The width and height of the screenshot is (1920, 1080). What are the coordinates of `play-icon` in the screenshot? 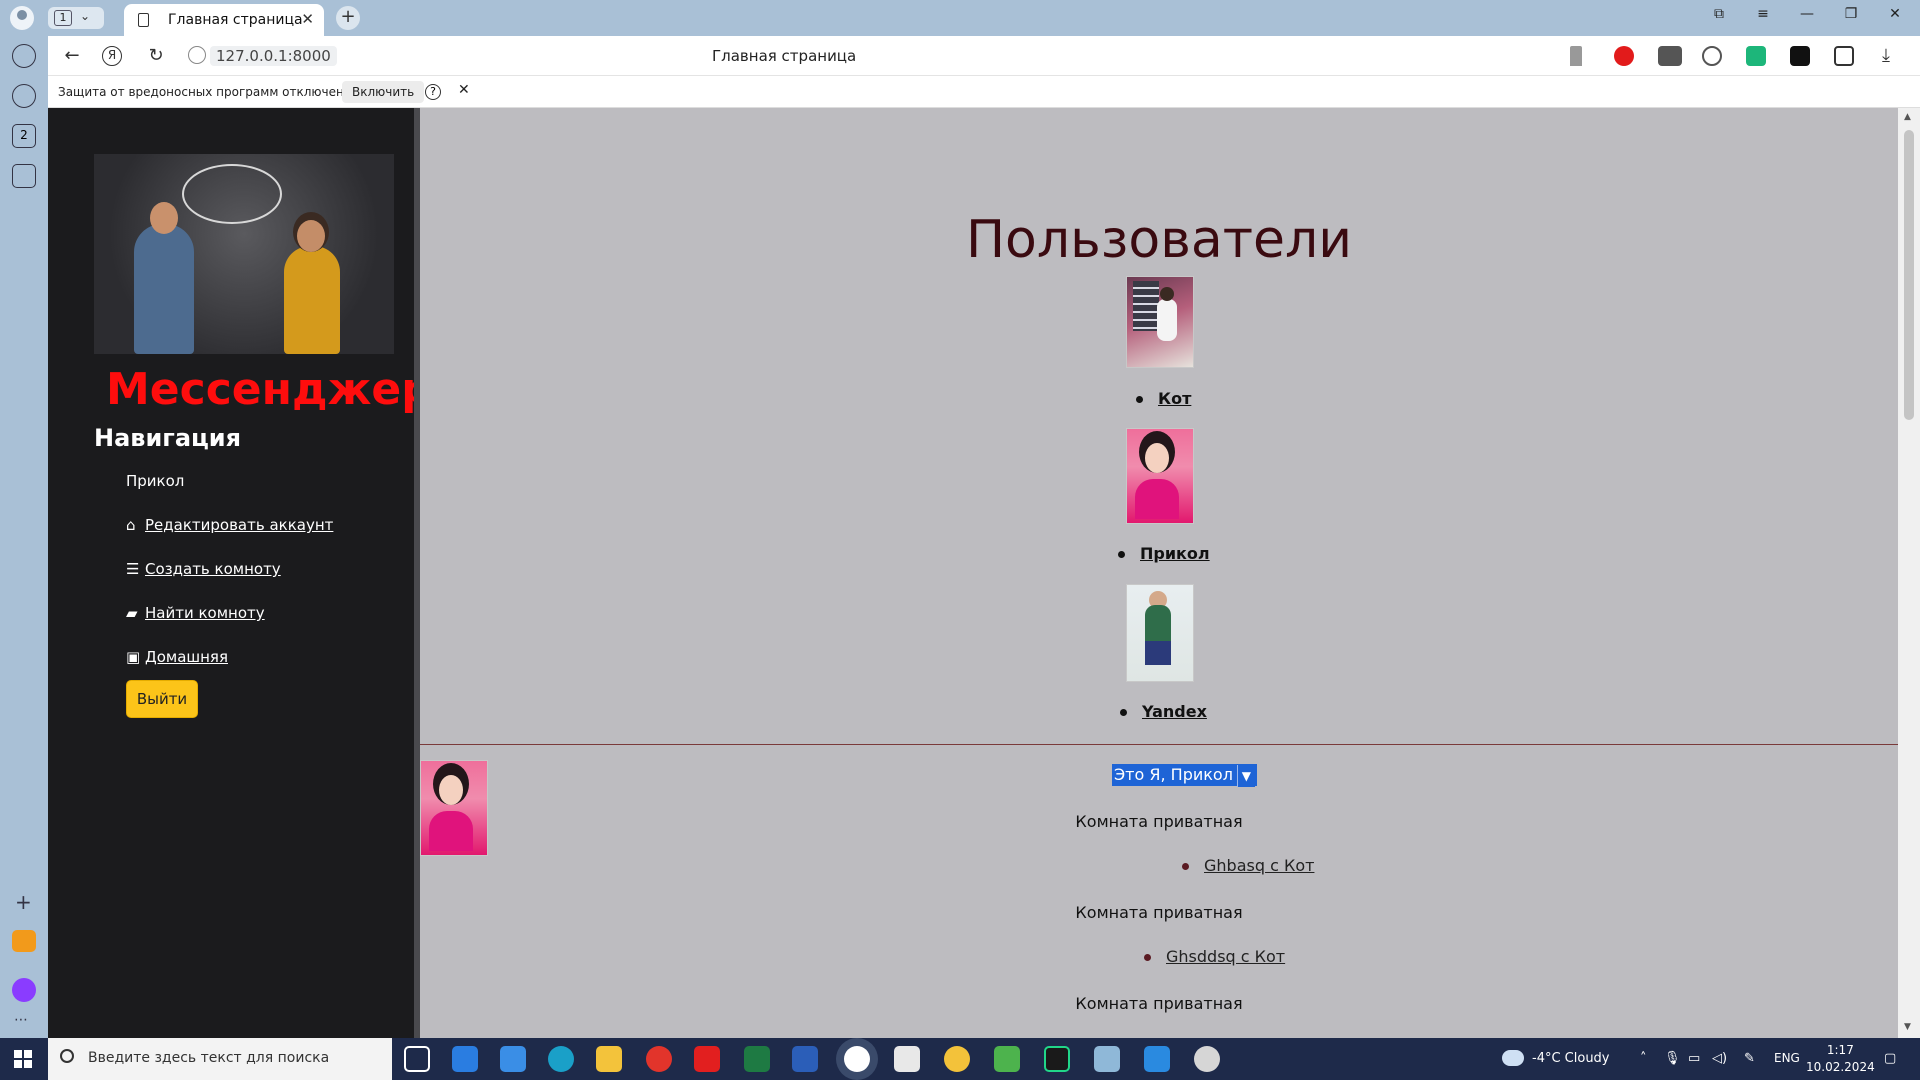 It's located at (24, 96).